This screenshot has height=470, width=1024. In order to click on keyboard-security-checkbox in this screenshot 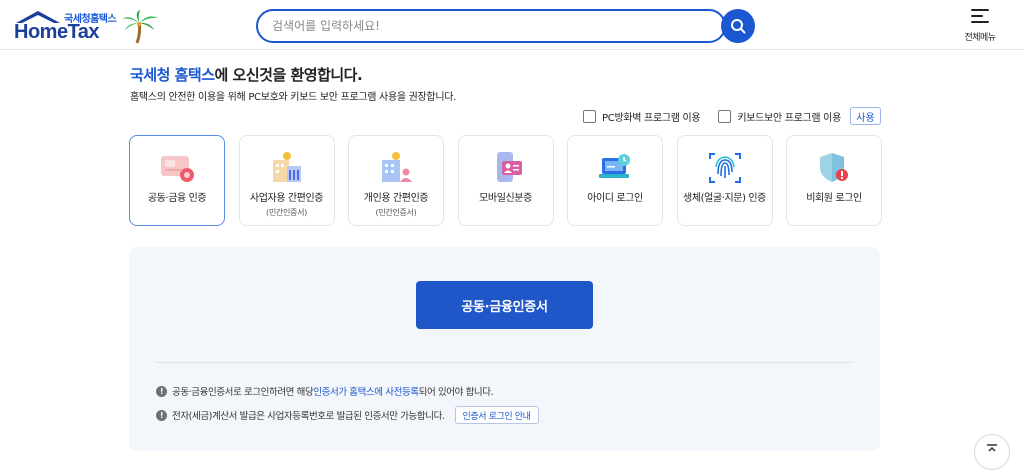, I will do `click(725, 116)`.